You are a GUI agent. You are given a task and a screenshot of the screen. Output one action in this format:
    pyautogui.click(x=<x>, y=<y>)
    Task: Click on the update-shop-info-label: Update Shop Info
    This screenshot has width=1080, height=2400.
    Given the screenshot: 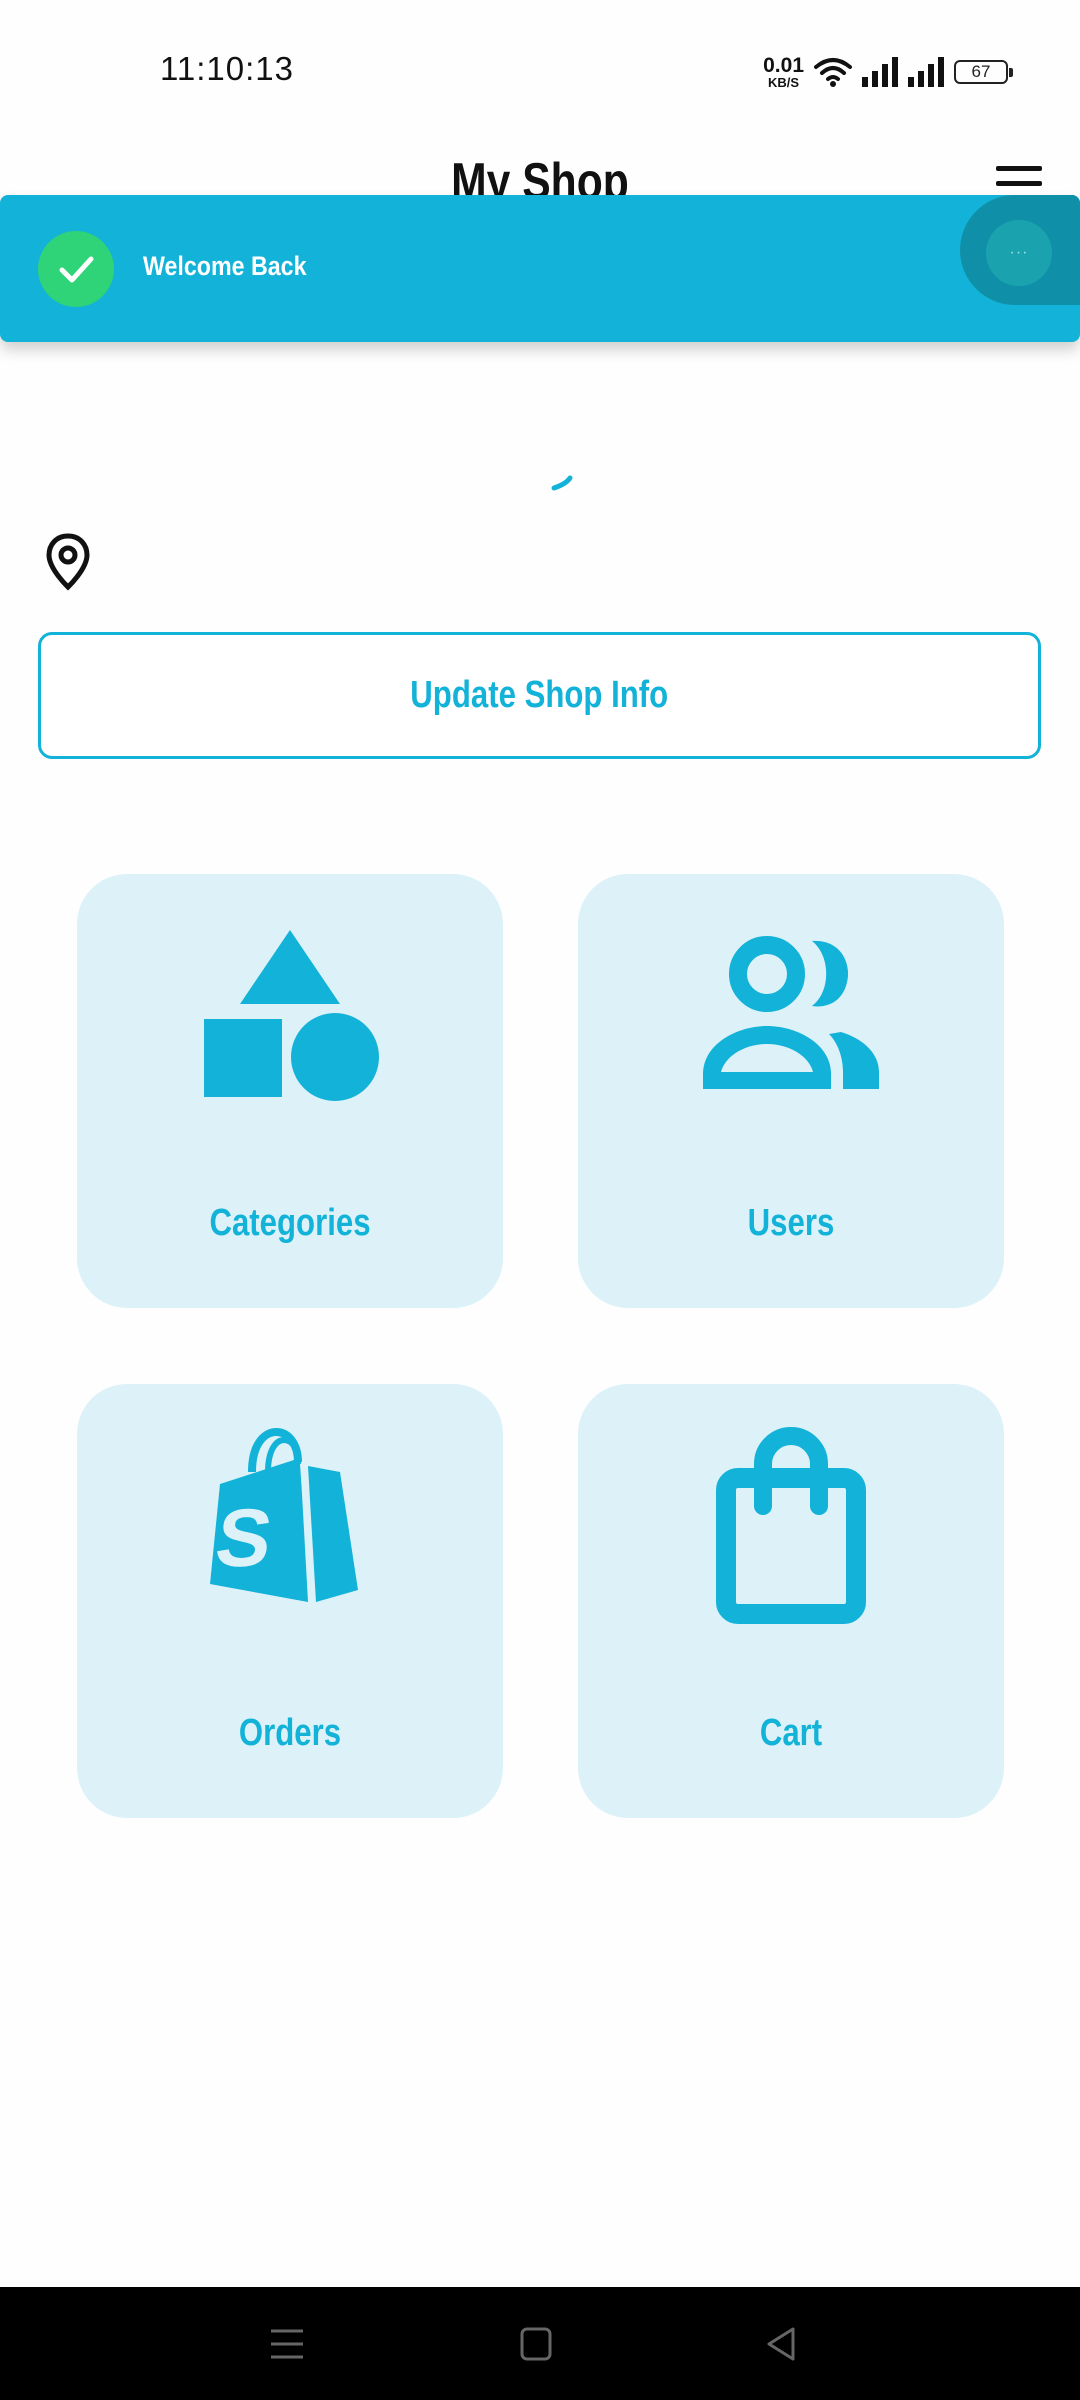 What is the action you would take?
    pyautogui.click(x=539, y=695)
    